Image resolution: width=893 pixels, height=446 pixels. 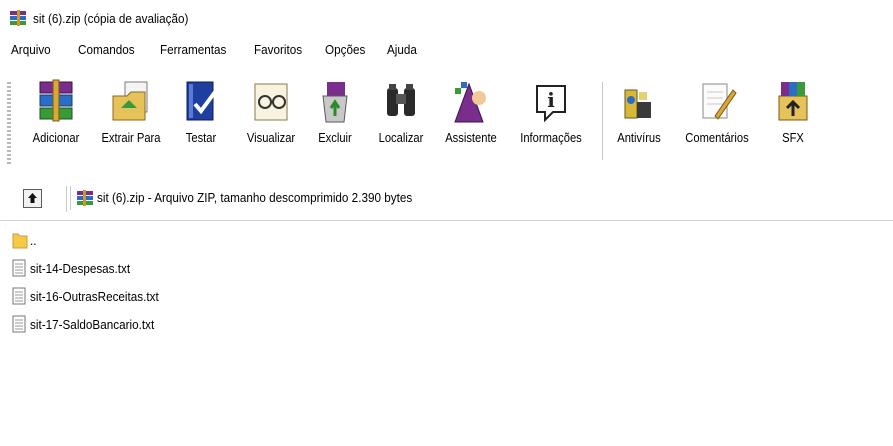 I want to click on comments-button-label: Comentários, so click(x=717, y=137).